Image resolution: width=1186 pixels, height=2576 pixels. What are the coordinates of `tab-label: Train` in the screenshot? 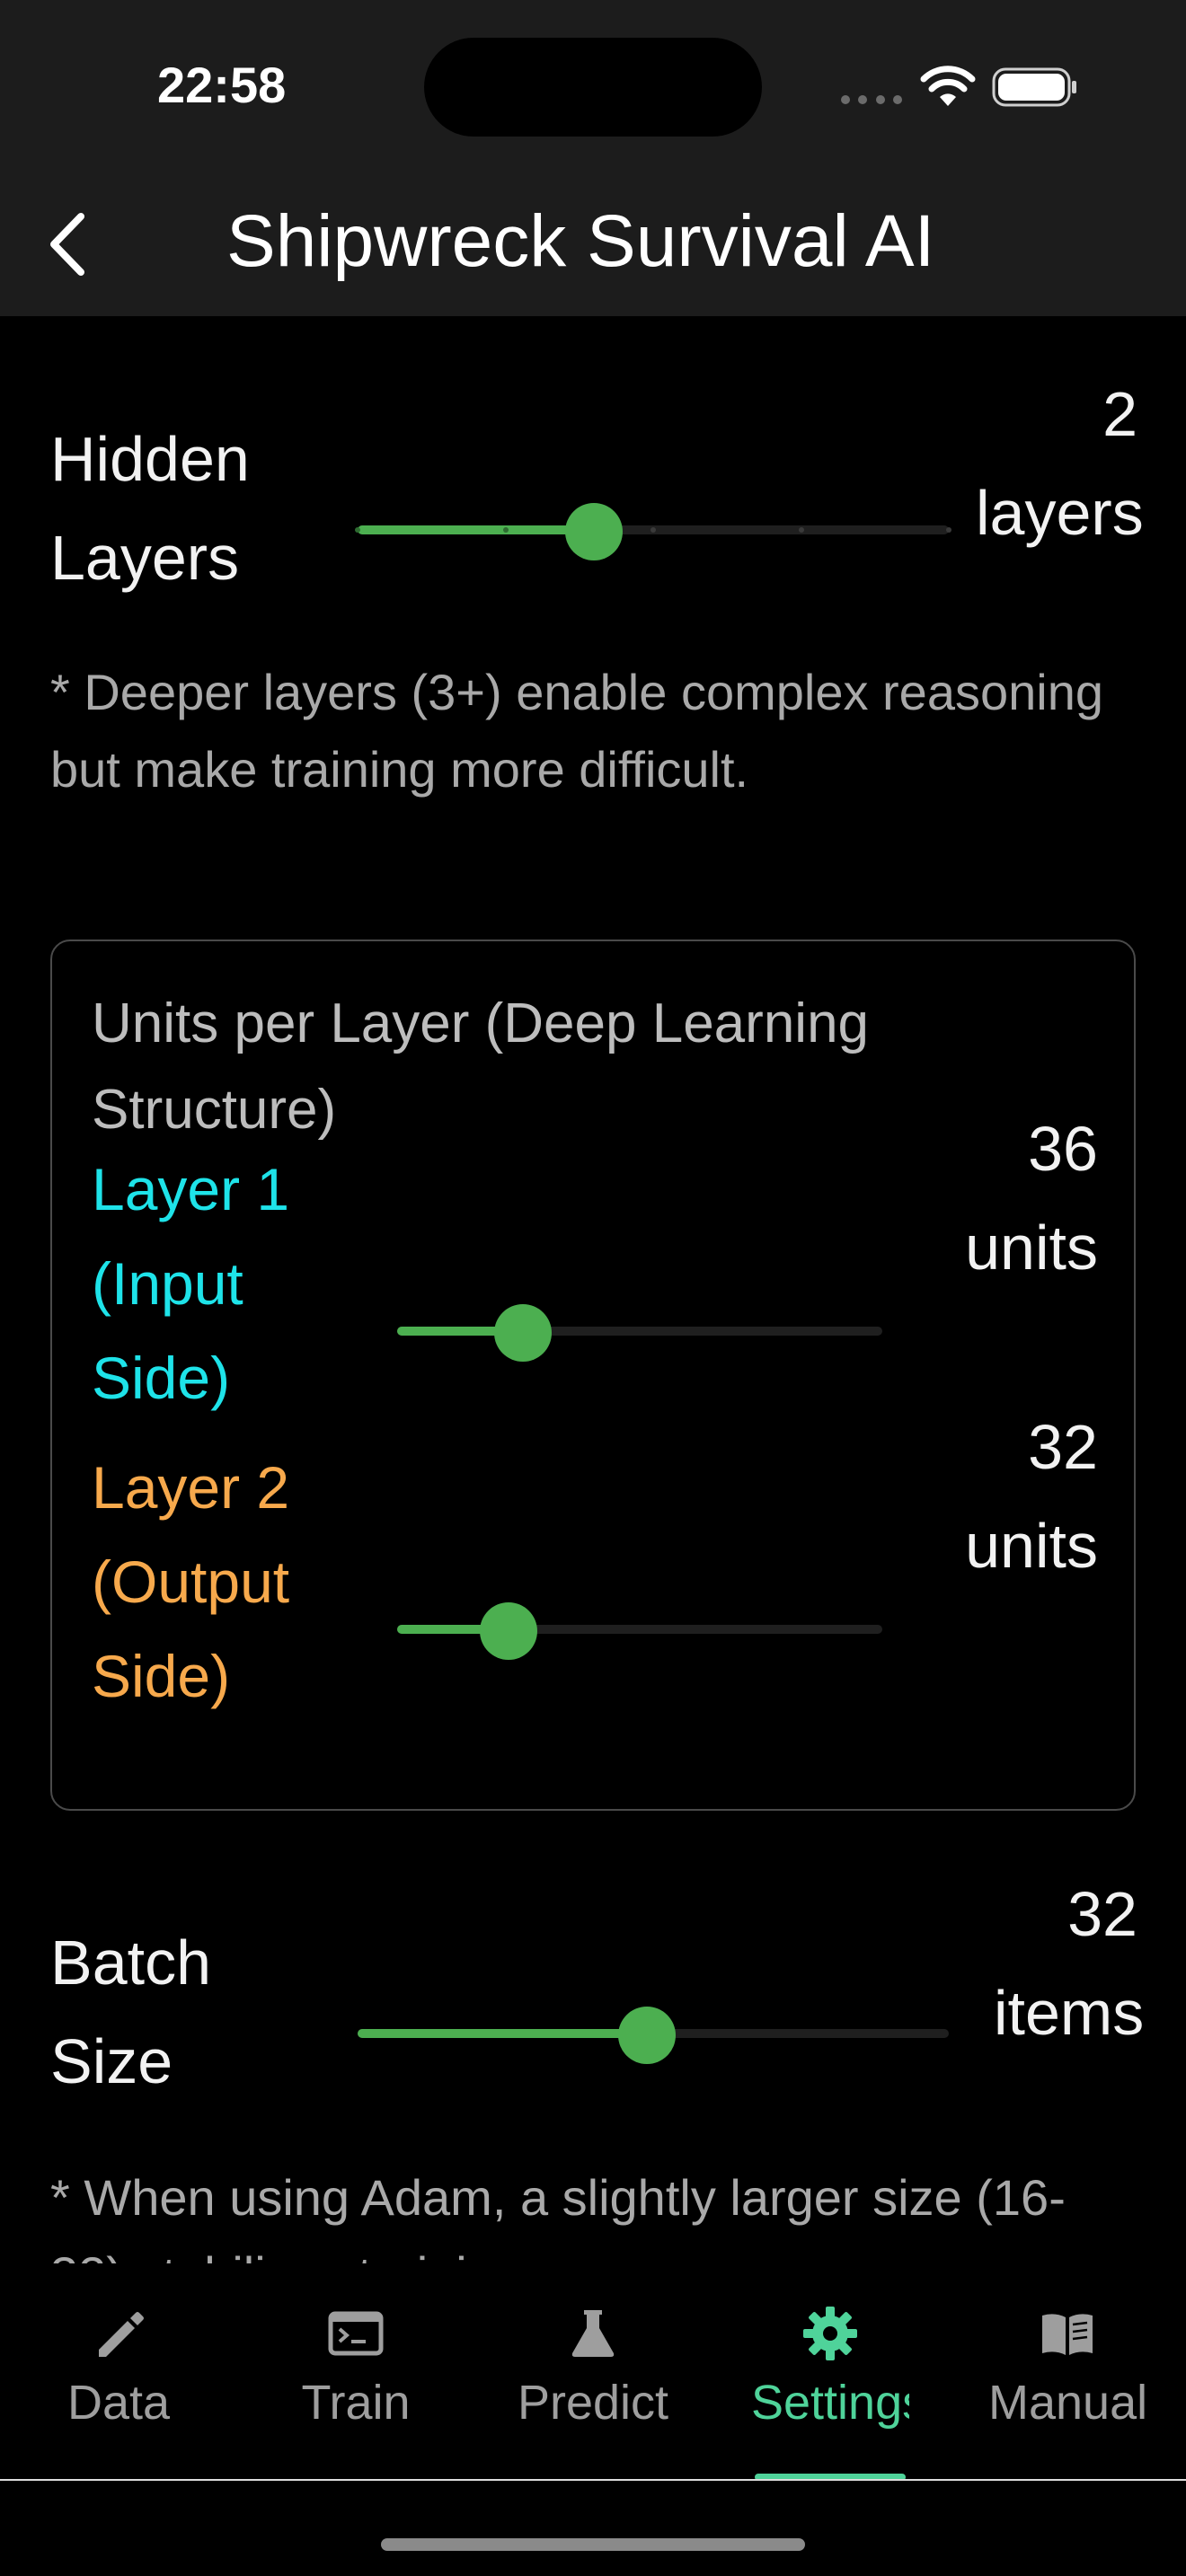 It's located at (356, 2403).